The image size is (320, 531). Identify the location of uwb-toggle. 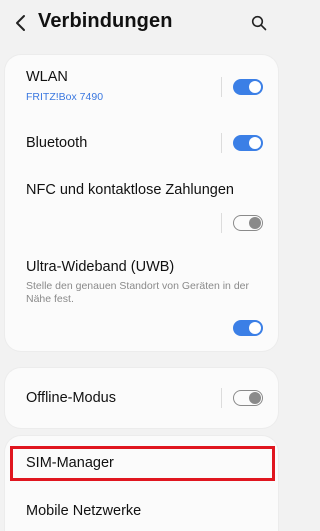
(248, 328).